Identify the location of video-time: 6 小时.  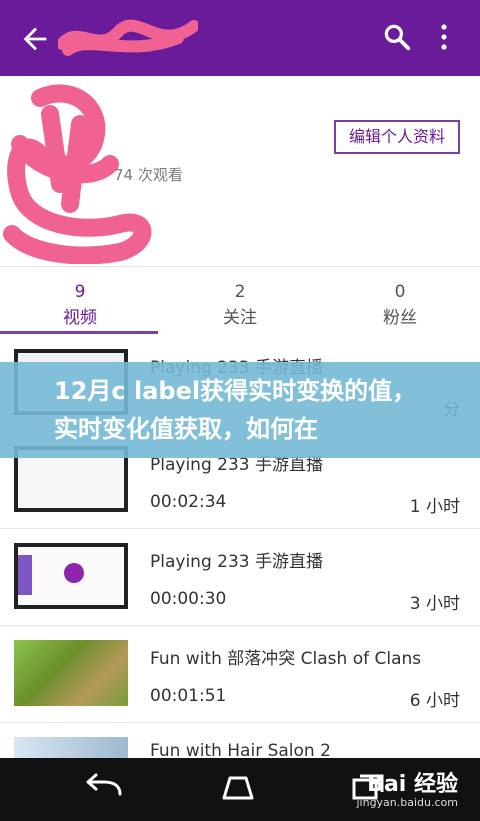
(434, 701).